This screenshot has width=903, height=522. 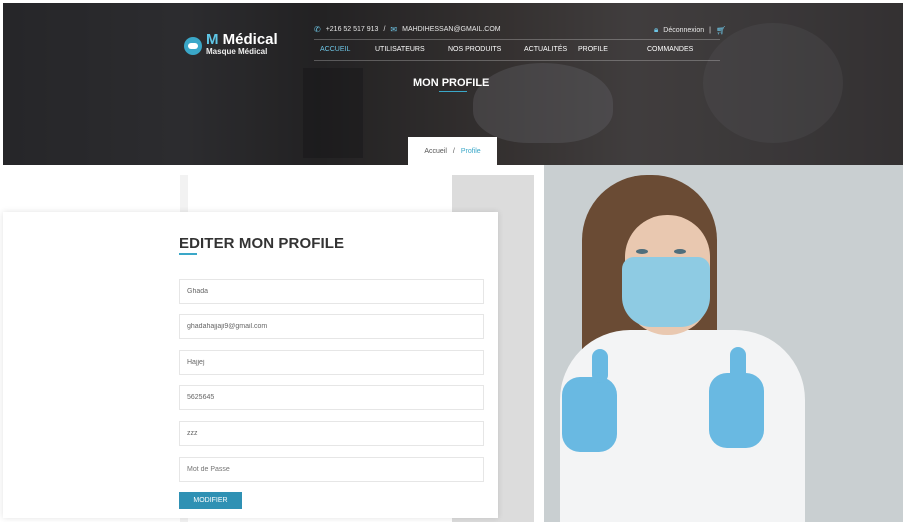 What do you see at coordinates (331, 433) in the screenshot?
I see `address-field` at bounding box center [331, 433].